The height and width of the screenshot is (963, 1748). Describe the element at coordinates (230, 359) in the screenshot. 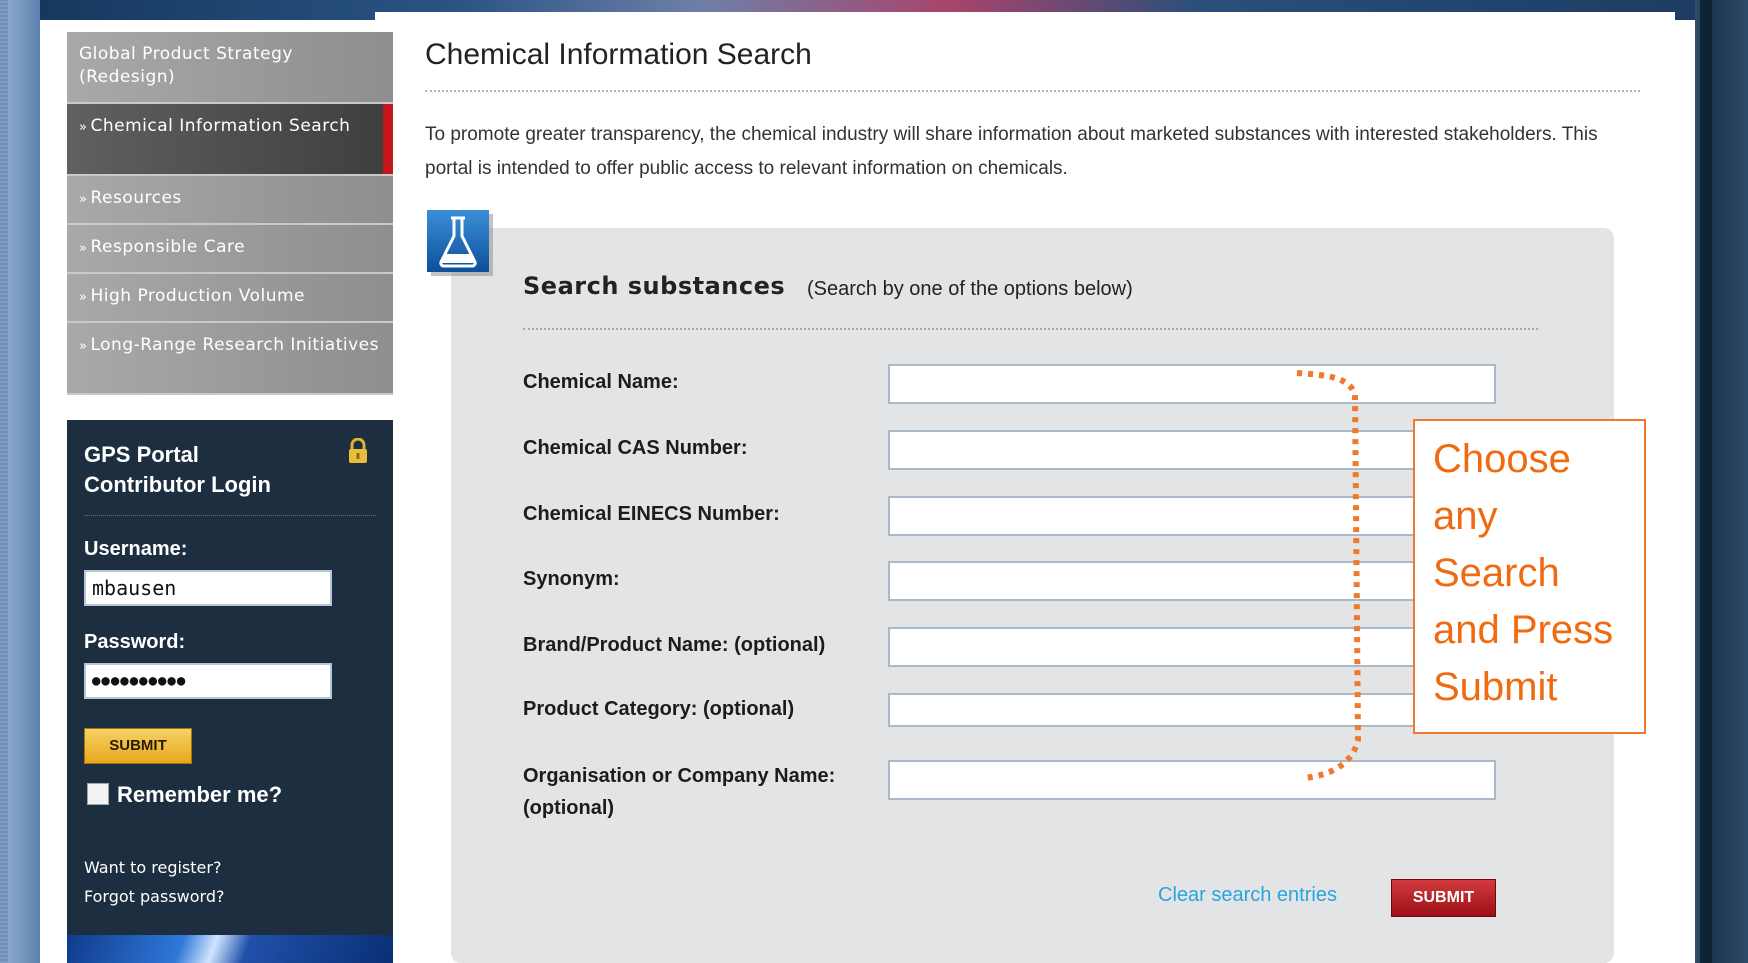

I see `sidebar-item-long-range-research: » Long-Range Research Initiatives` at that location.